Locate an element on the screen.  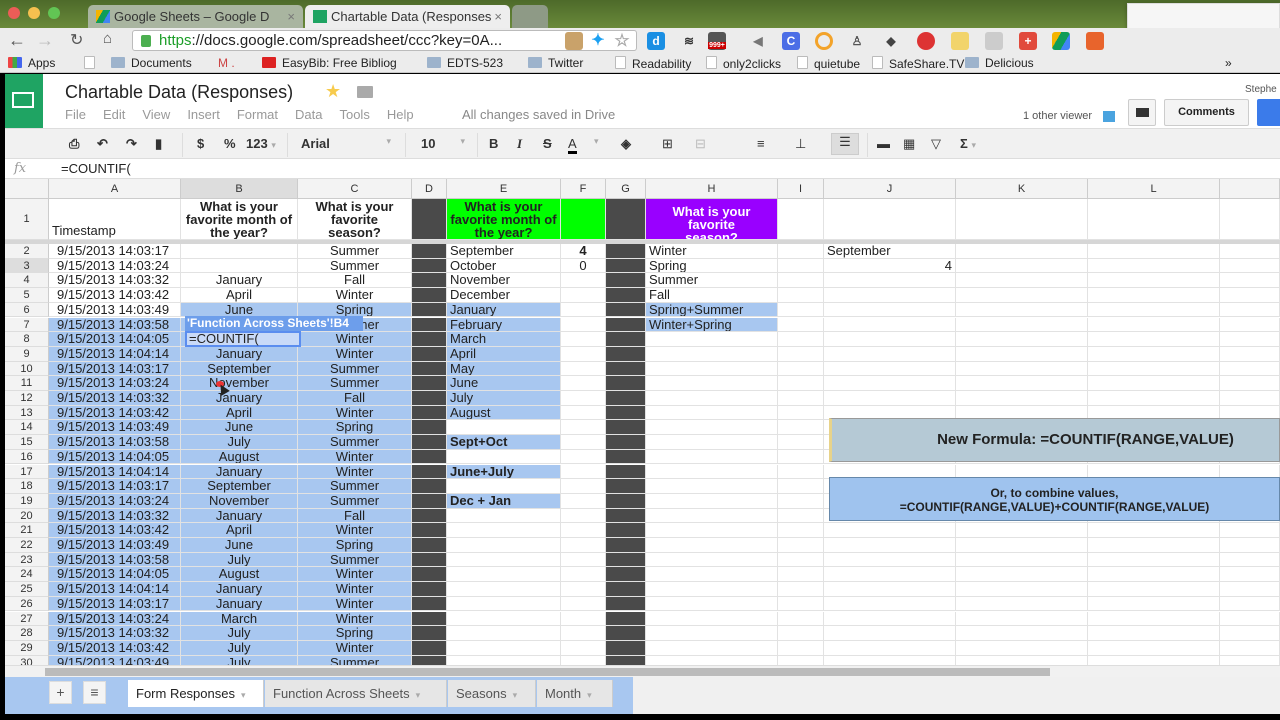
table-cell-month: August is located at coordinates (239, 457).